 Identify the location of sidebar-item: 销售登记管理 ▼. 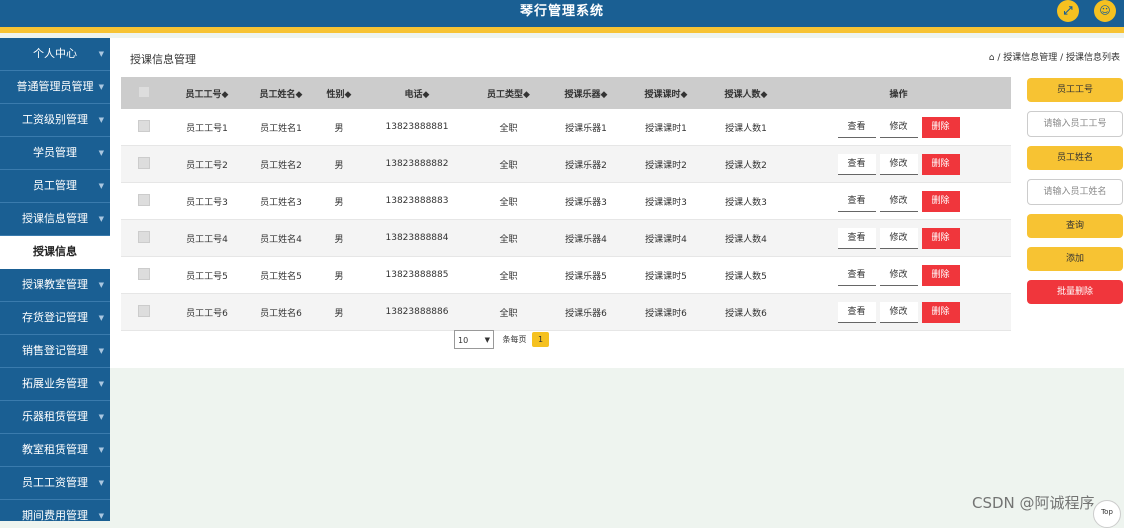
(55, 351).